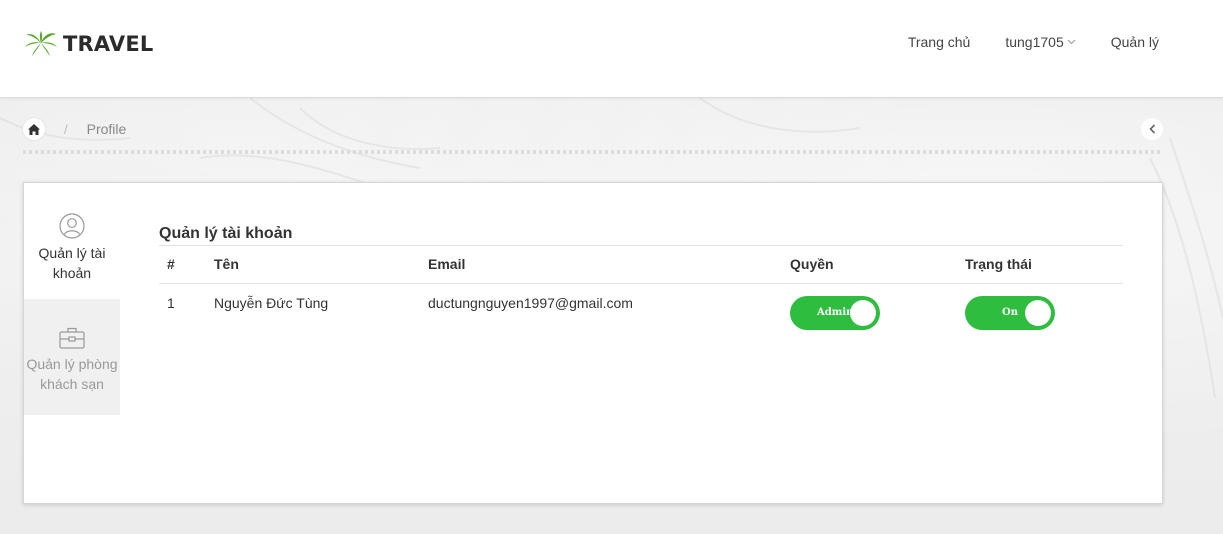  Describe the element at coordinates (939, 42) in the screenshot. I see `nav-home-link: Trang chủ` at that location.